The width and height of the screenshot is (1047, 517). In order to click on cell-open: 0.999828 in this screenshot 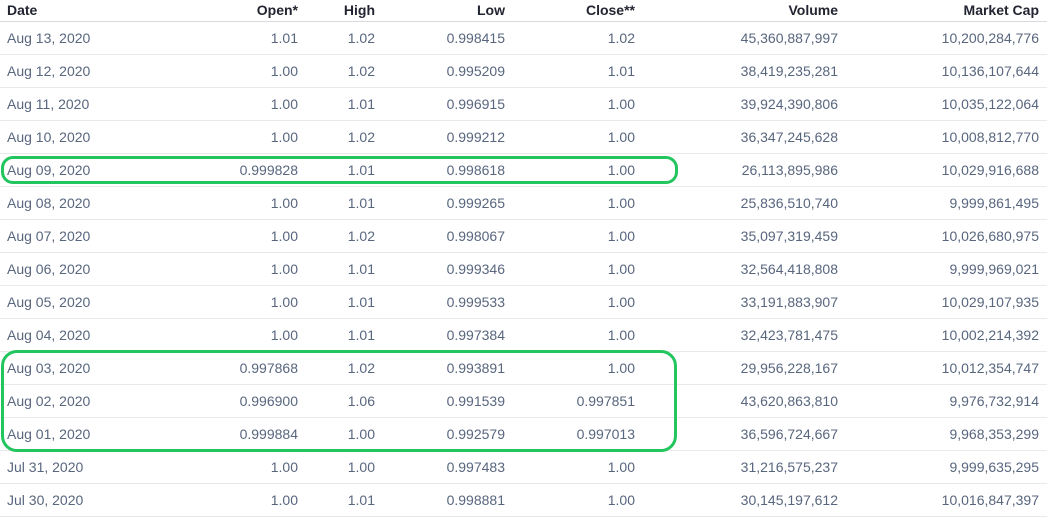, I will do `click(268, 170)`.